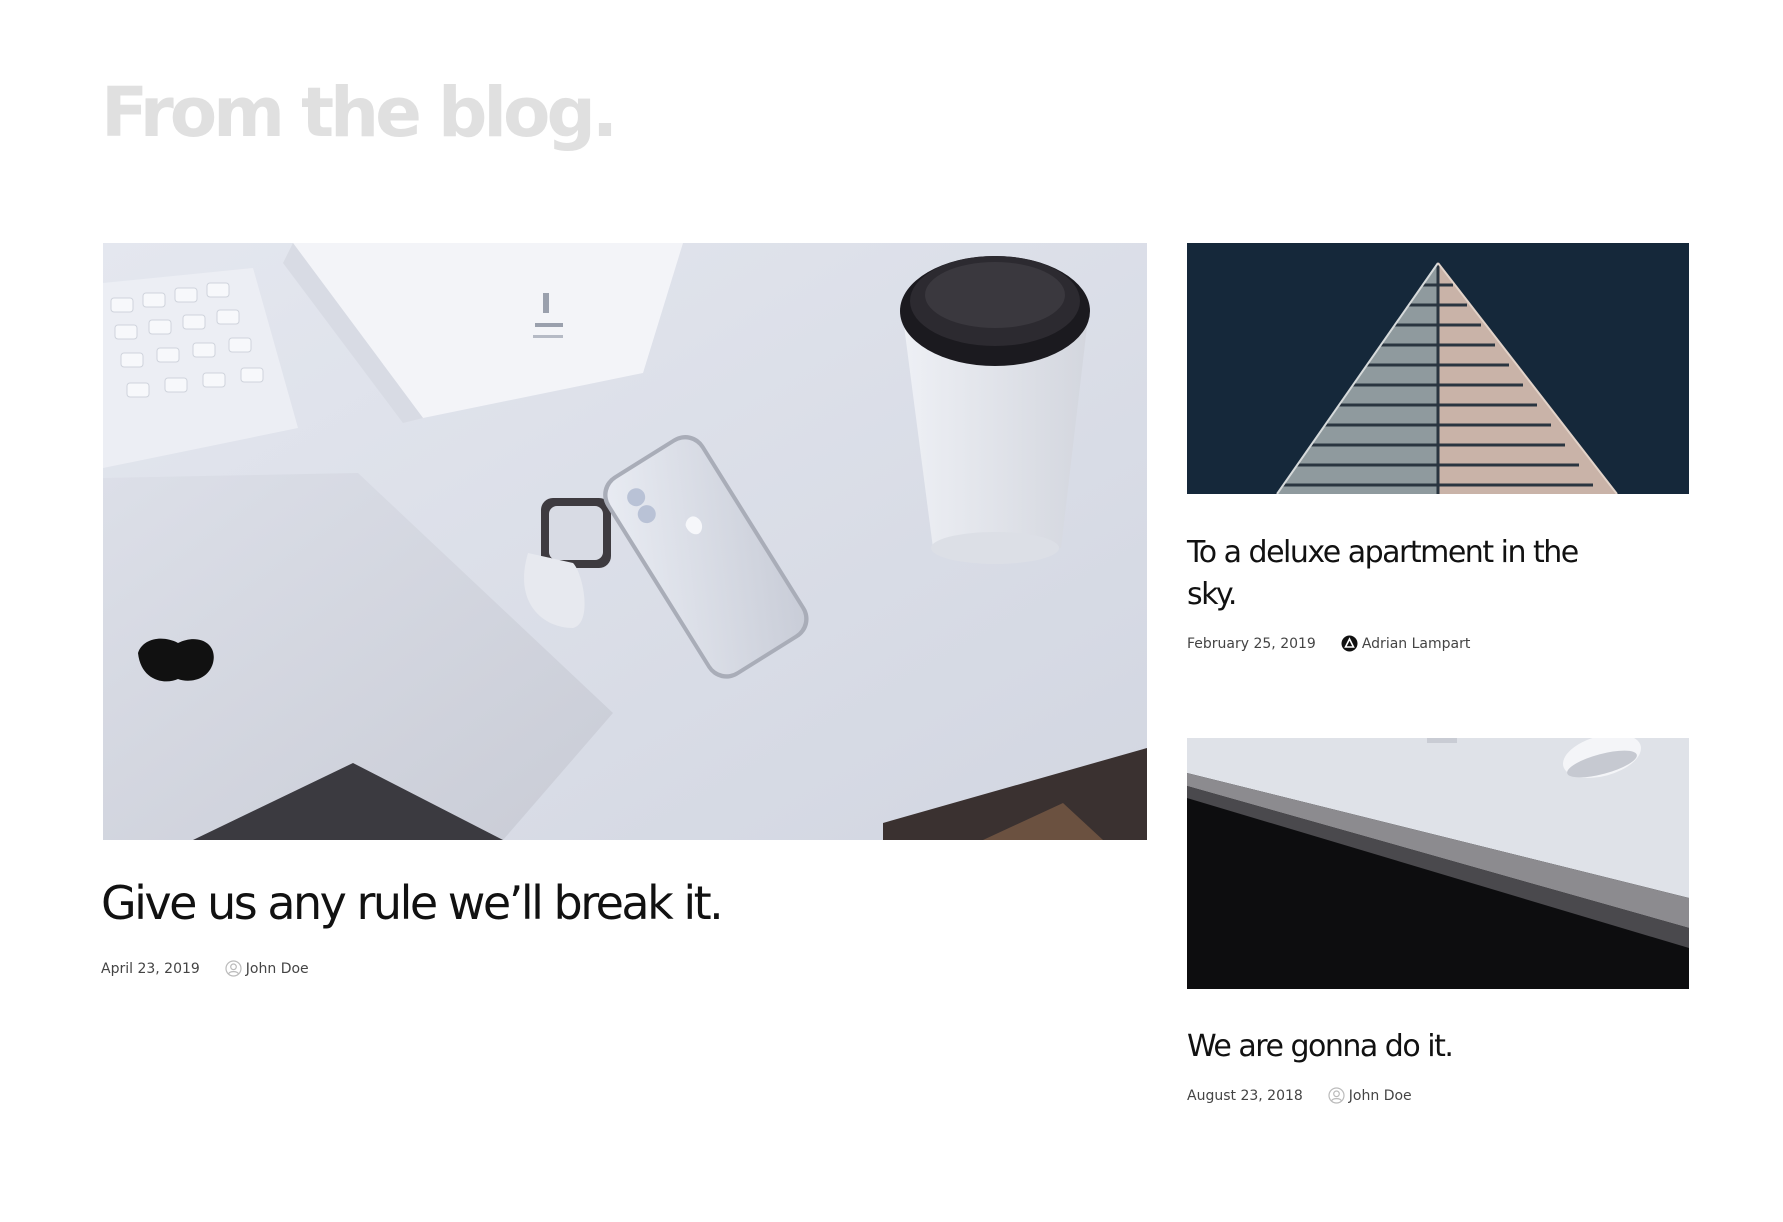 The height and width of the screenshot is (1222, 1783). Describe the element at coordinates (359, 113) in the screenshot. I see `section-heading: From the blog.` at that location.